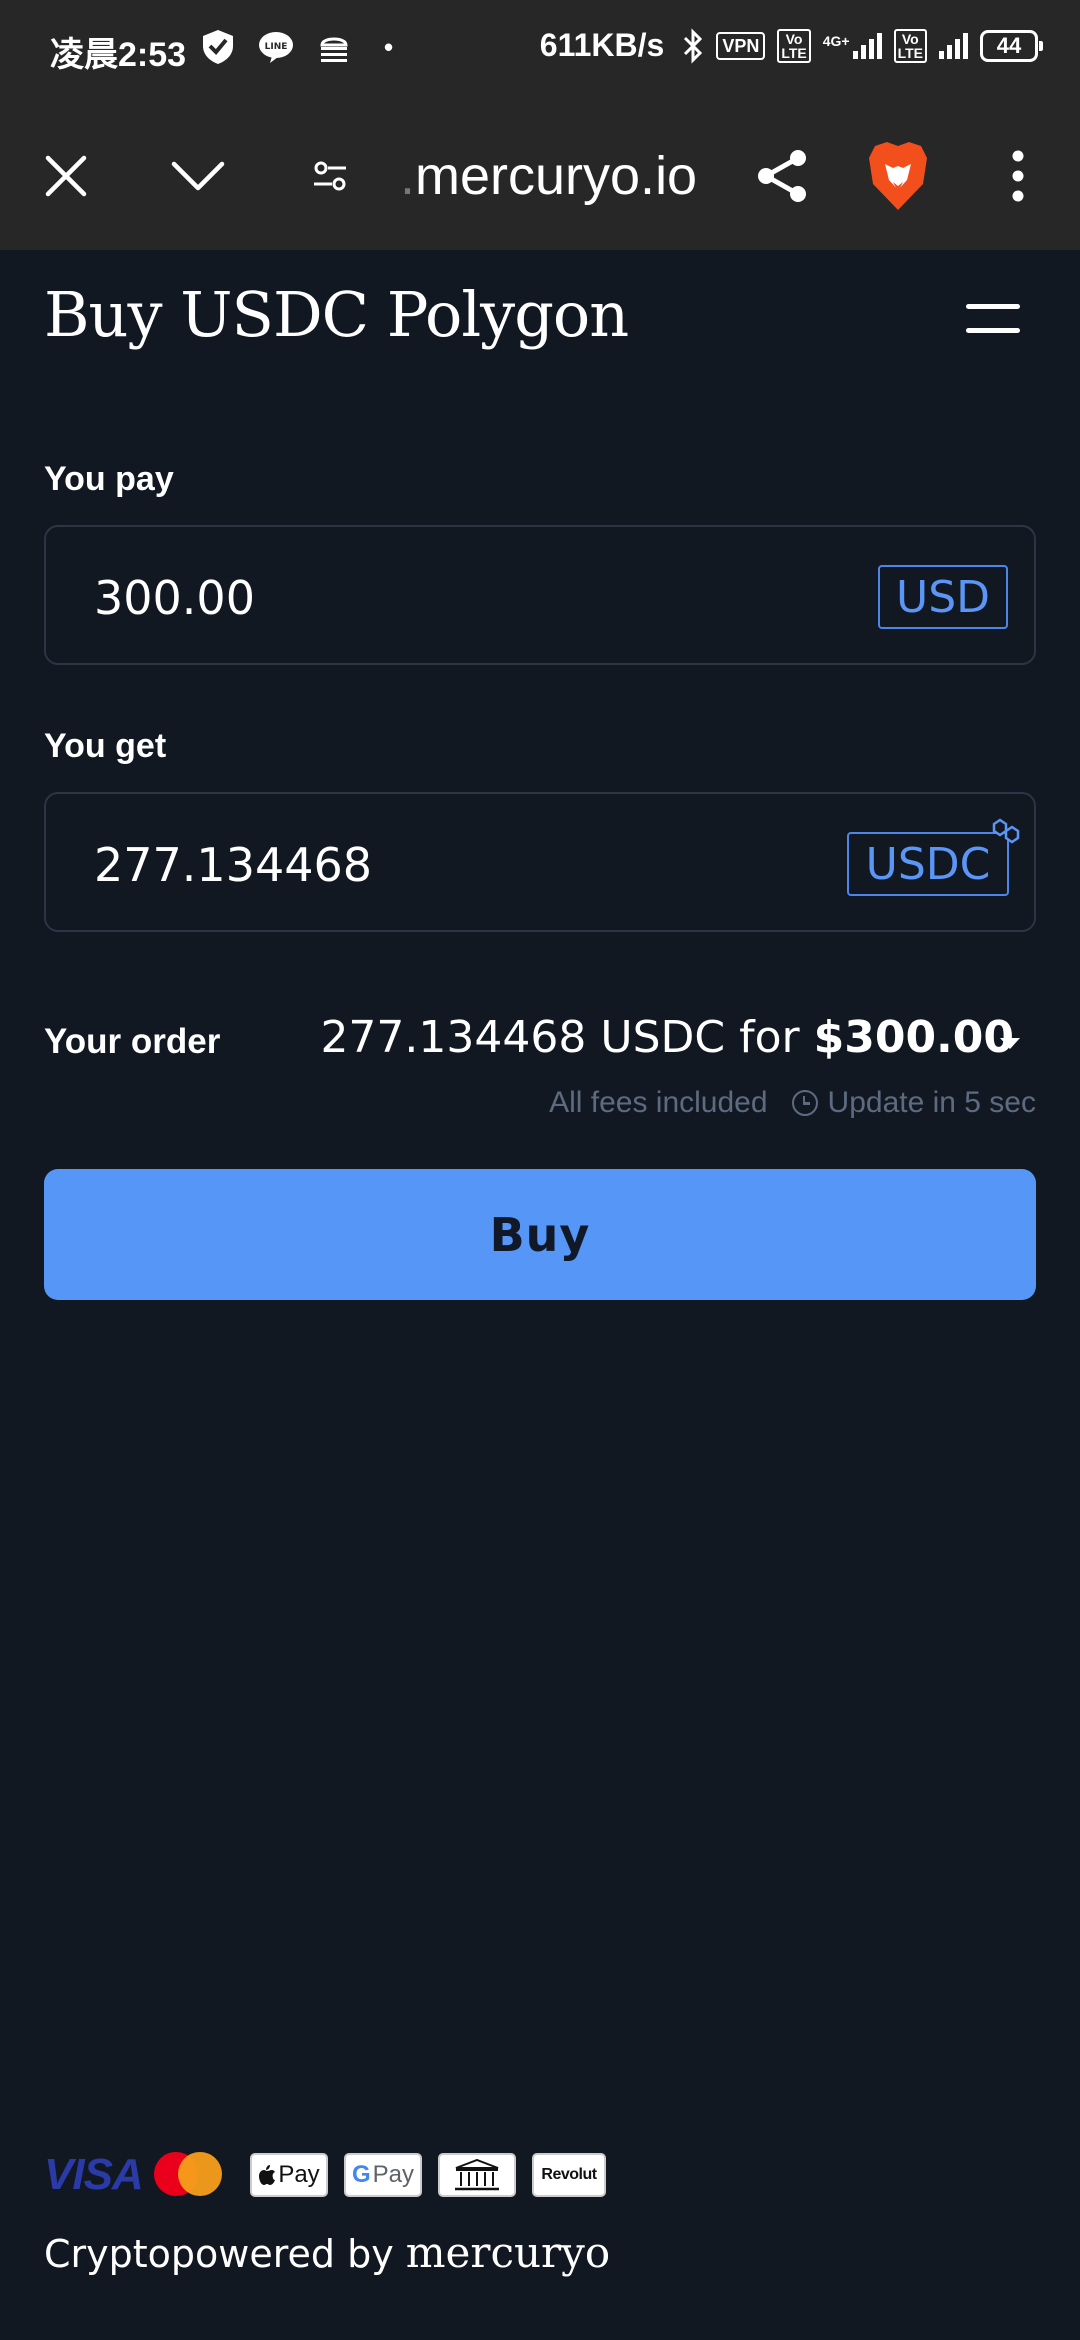  What do you see at coordinates (219, 2254) in the screenshot?
I see `powered-by-text: Cryptopowered by` at bounding box center [219, 2254].